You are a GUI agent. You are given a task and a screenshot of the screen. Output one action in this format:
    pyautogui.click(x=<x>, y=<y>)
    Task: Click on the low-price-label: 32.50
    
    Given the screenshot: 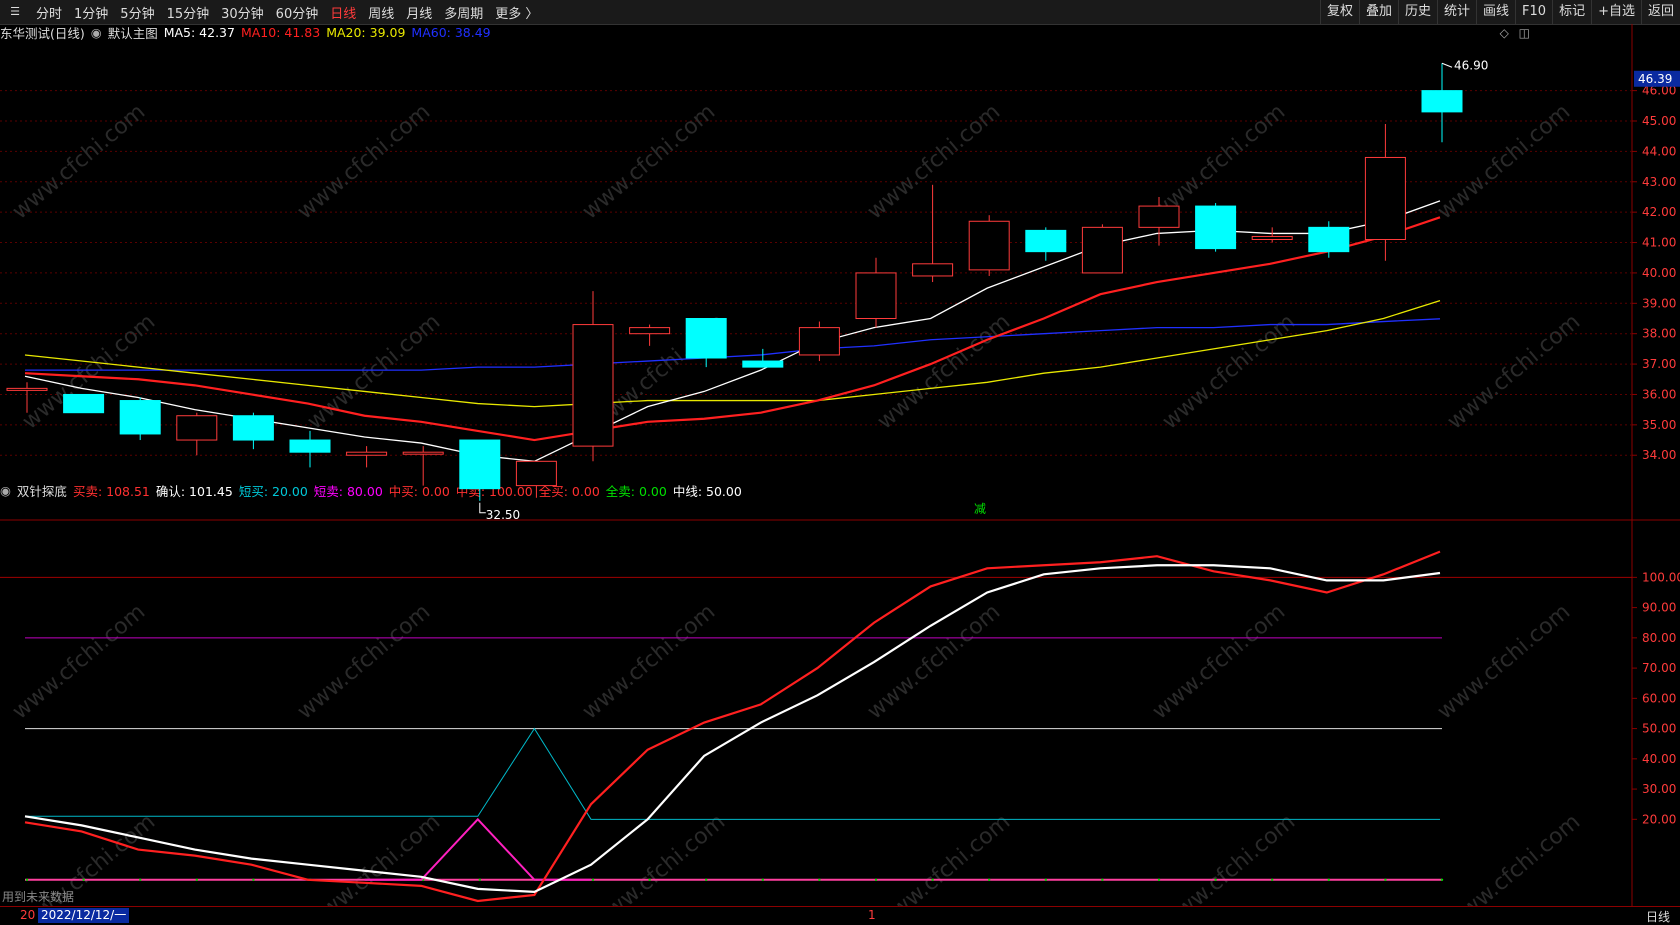 What is the action you would take?
    pyautogui.click(x=503, y=515)
    